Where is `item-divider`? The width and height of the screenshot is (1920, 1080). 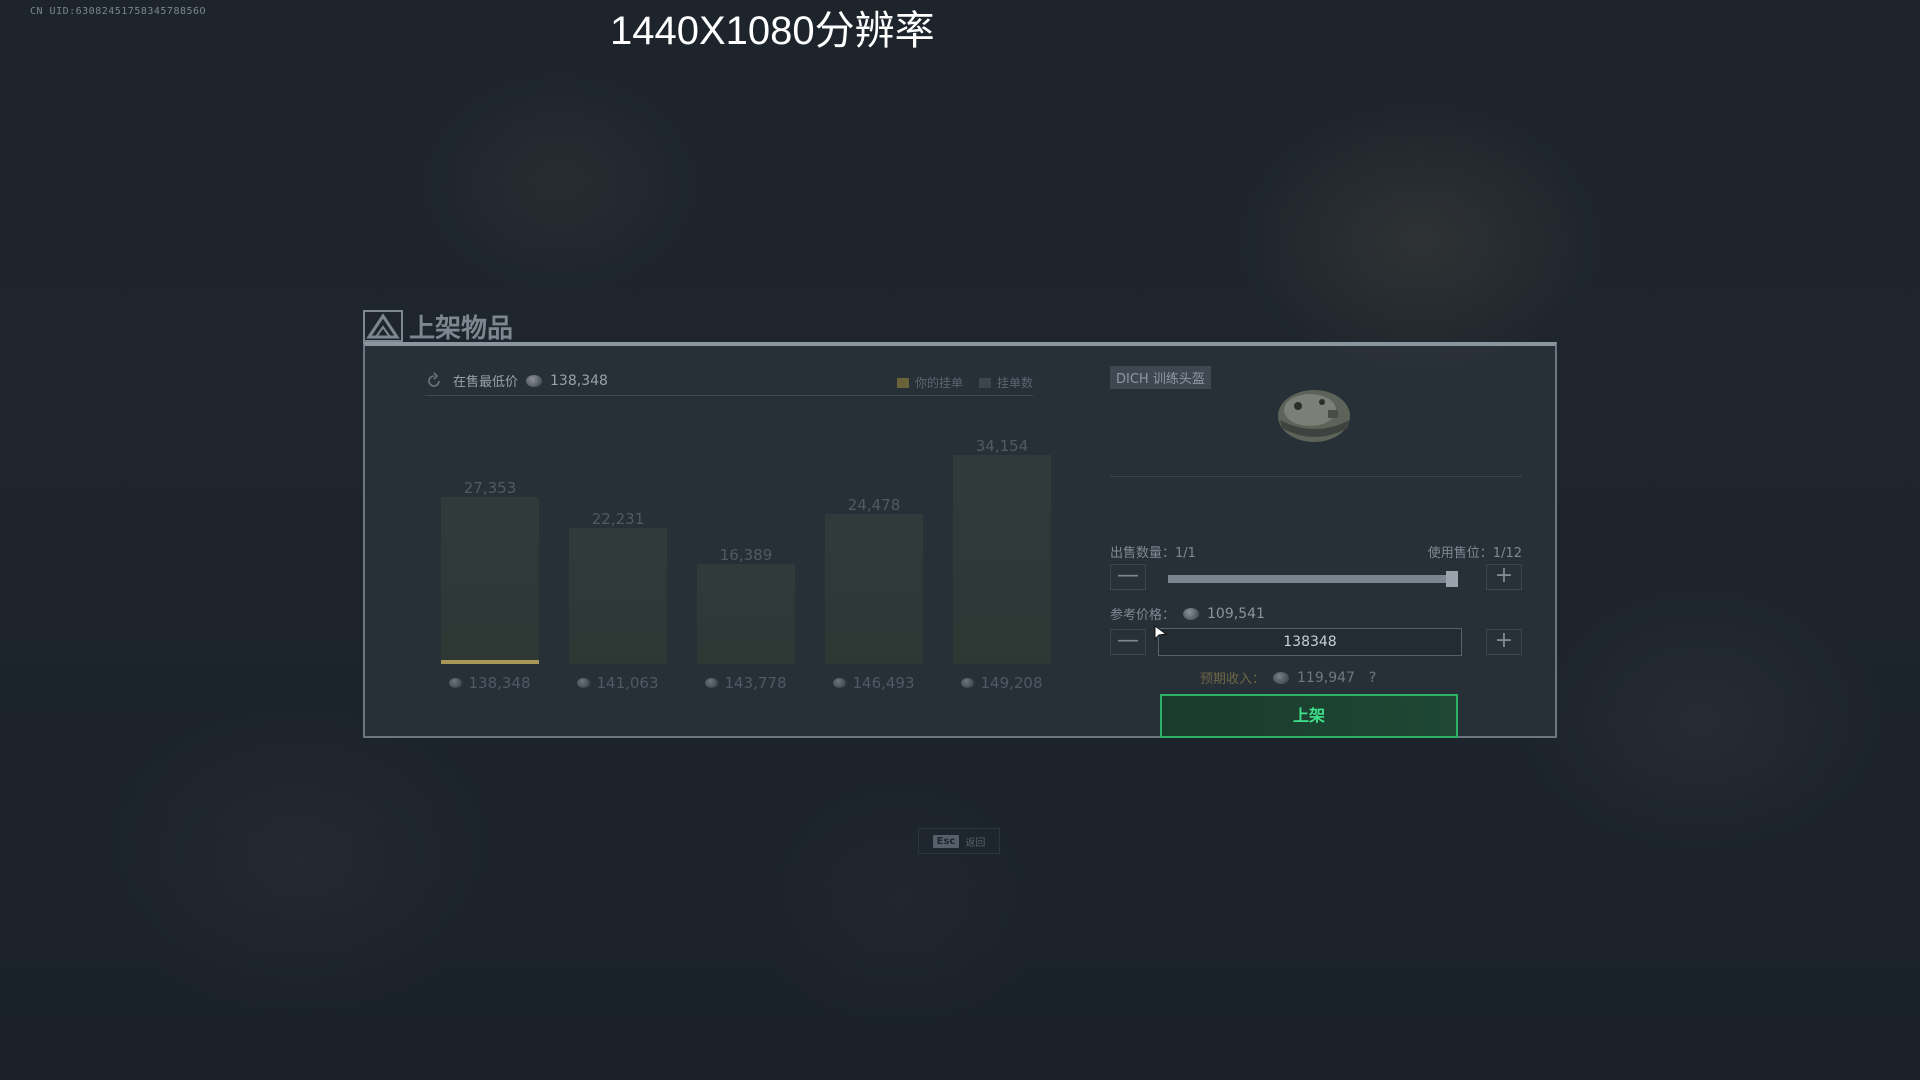
item-divider is located at coordinates (1316, 476).